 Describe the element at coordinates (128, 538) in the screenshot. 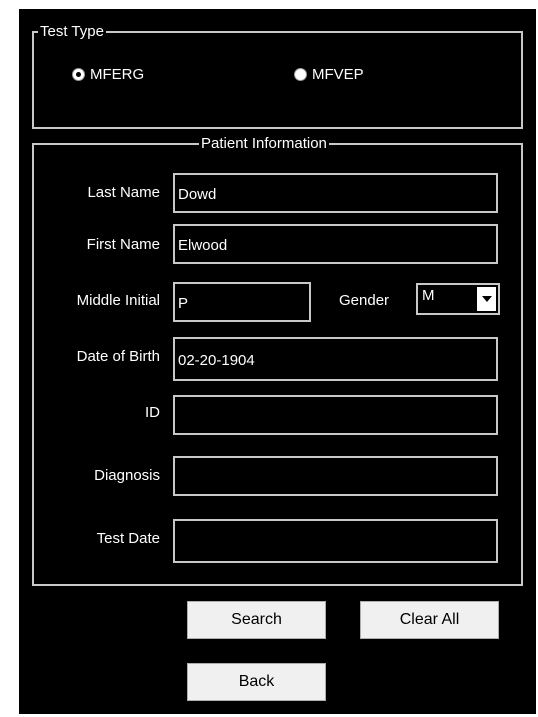

I see `test-date-label: Test Date` at that location.